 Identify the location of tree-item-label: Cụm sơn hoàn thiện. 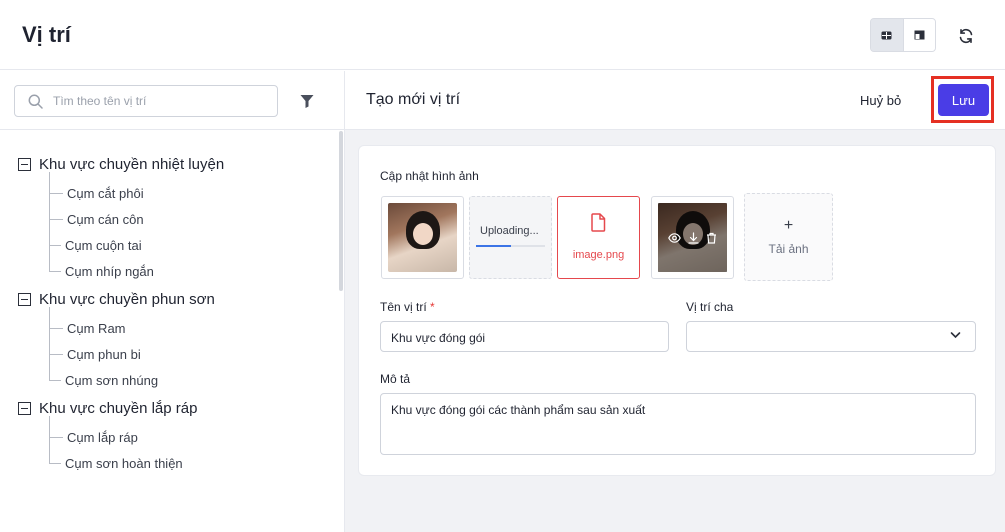
(124, 463).